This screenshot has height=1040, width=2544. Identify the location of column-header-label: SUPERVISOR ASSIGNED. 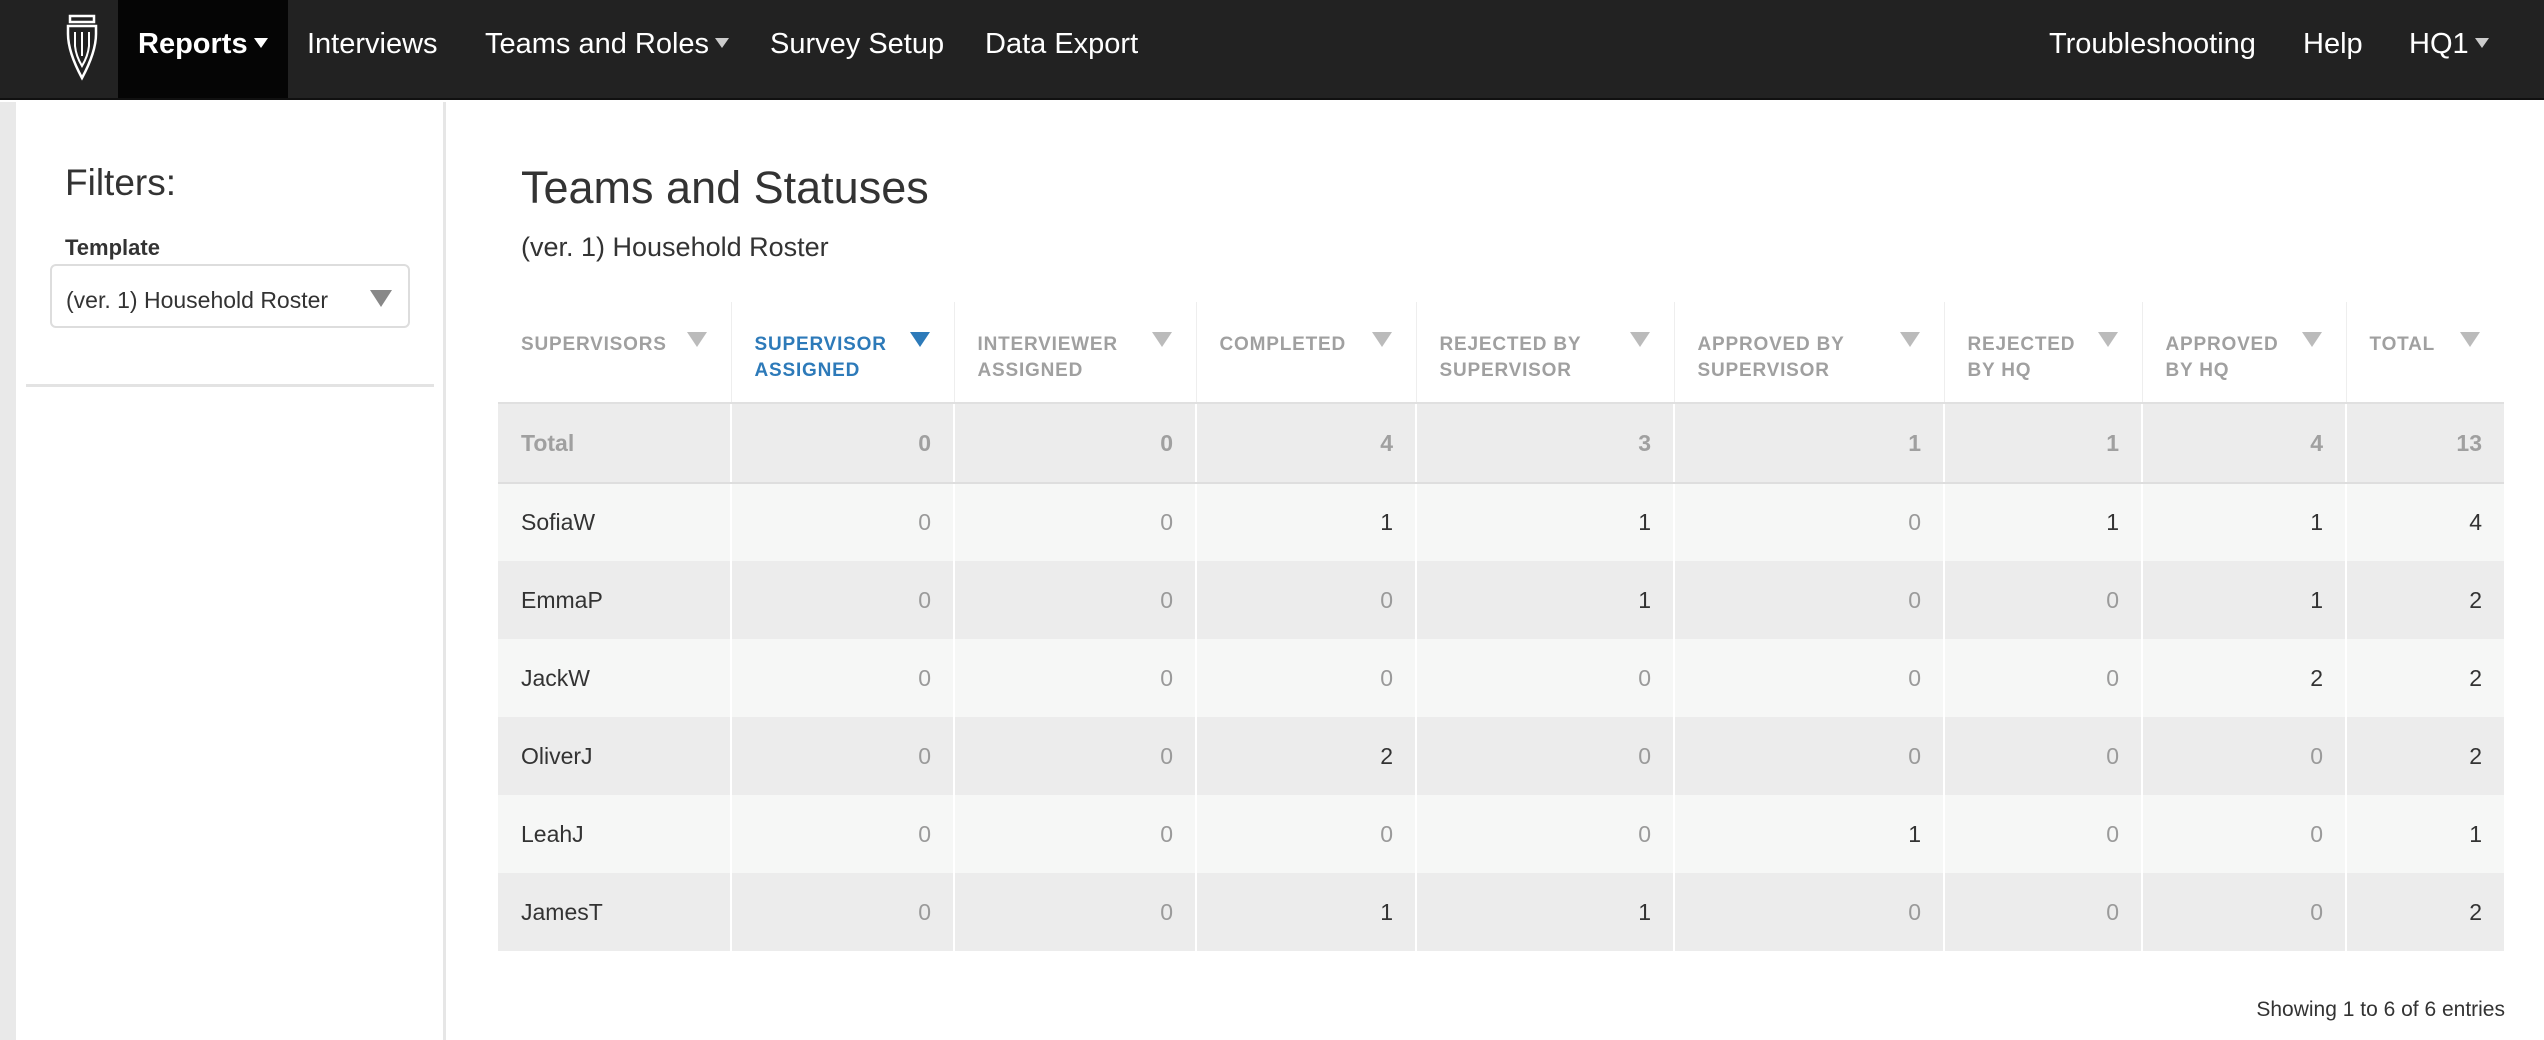
(820, 357).